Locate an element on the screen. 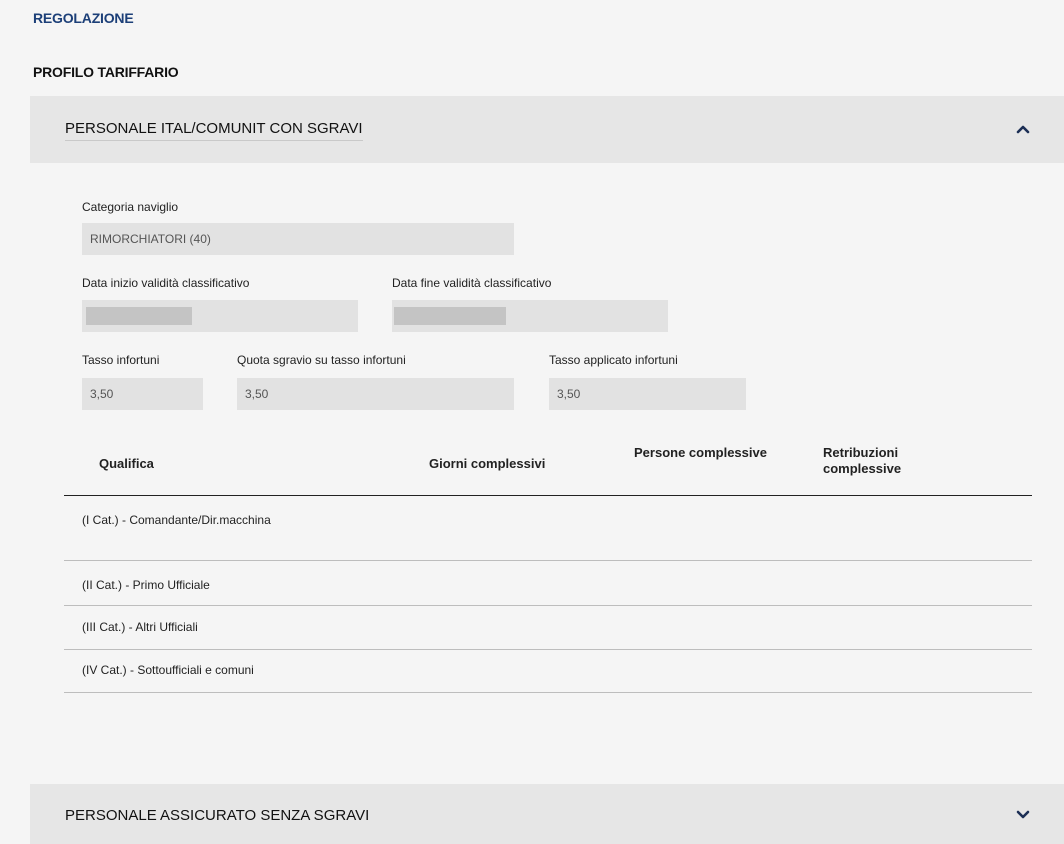  chevron-up-icon is located at coordinates (1023, 129).